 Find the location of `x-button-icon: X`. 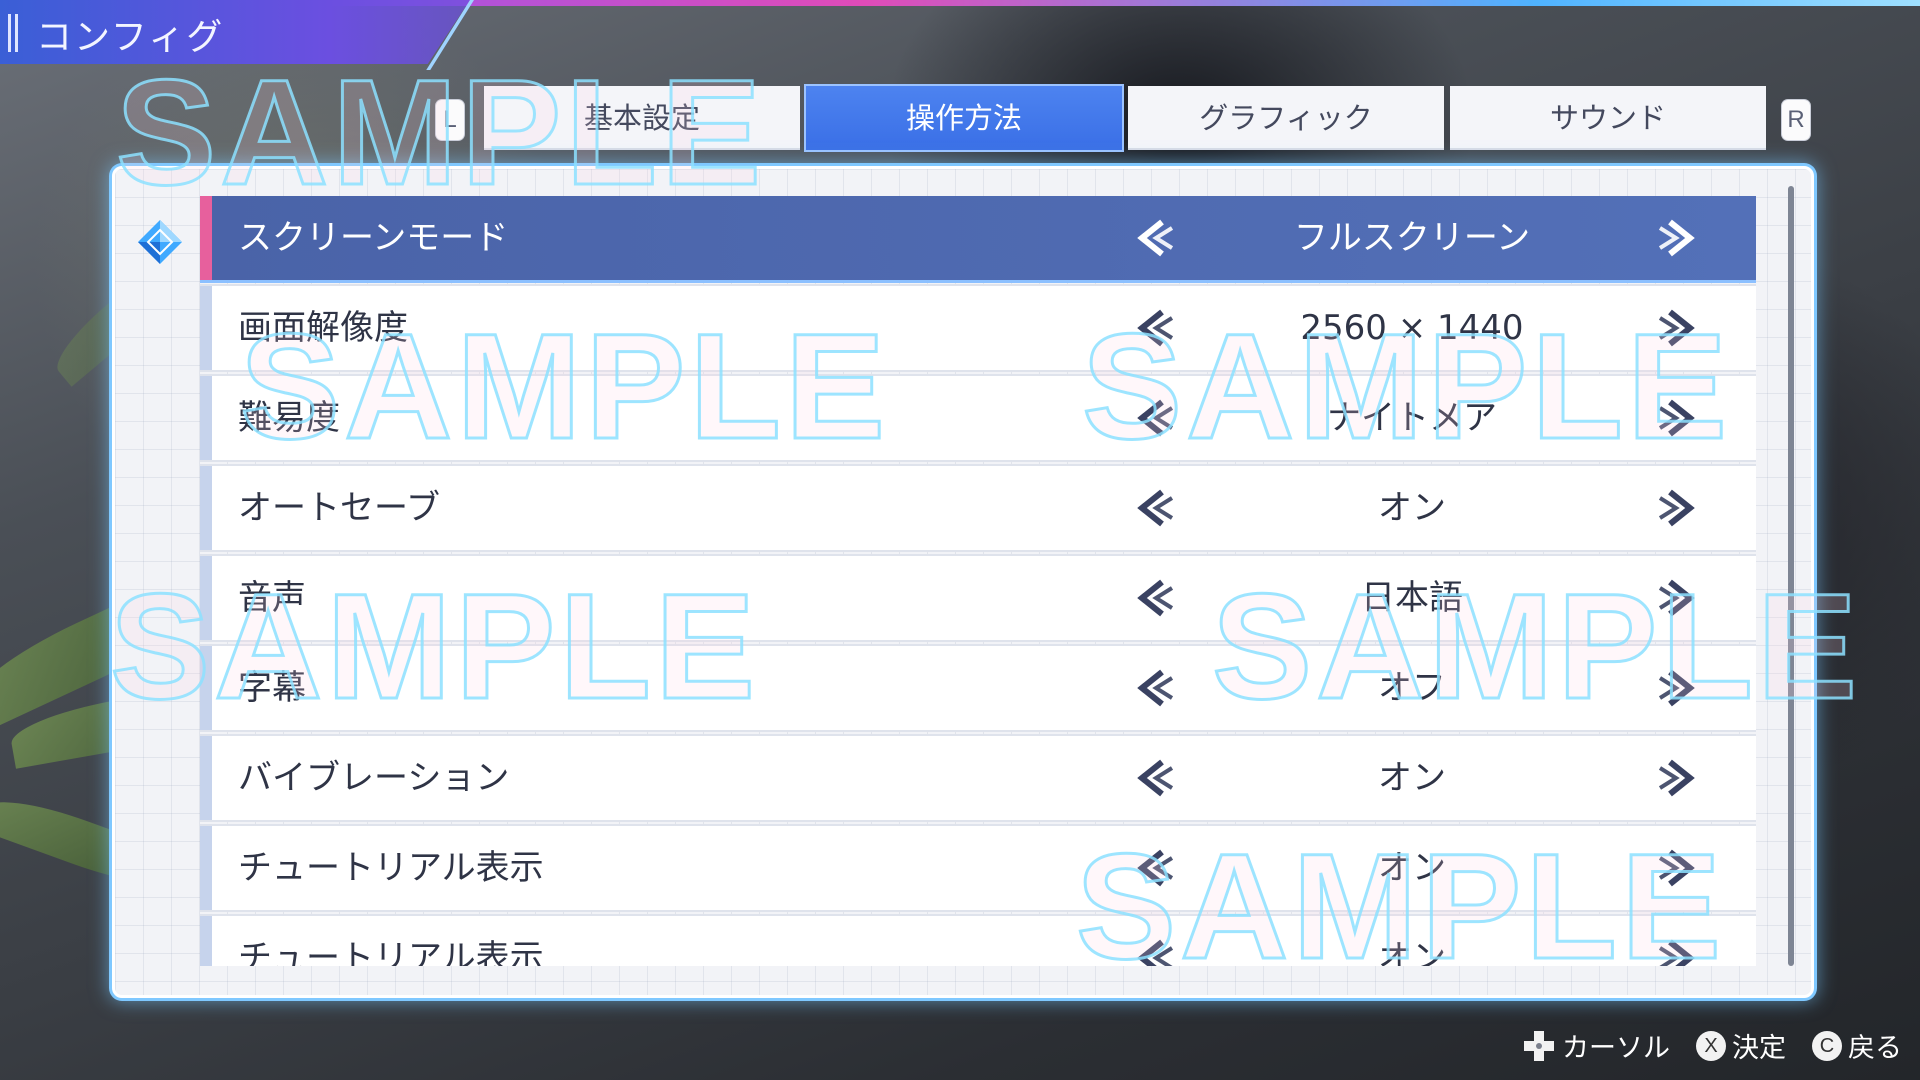

x-button-icon: X is located at coordinates (1711, 1045).